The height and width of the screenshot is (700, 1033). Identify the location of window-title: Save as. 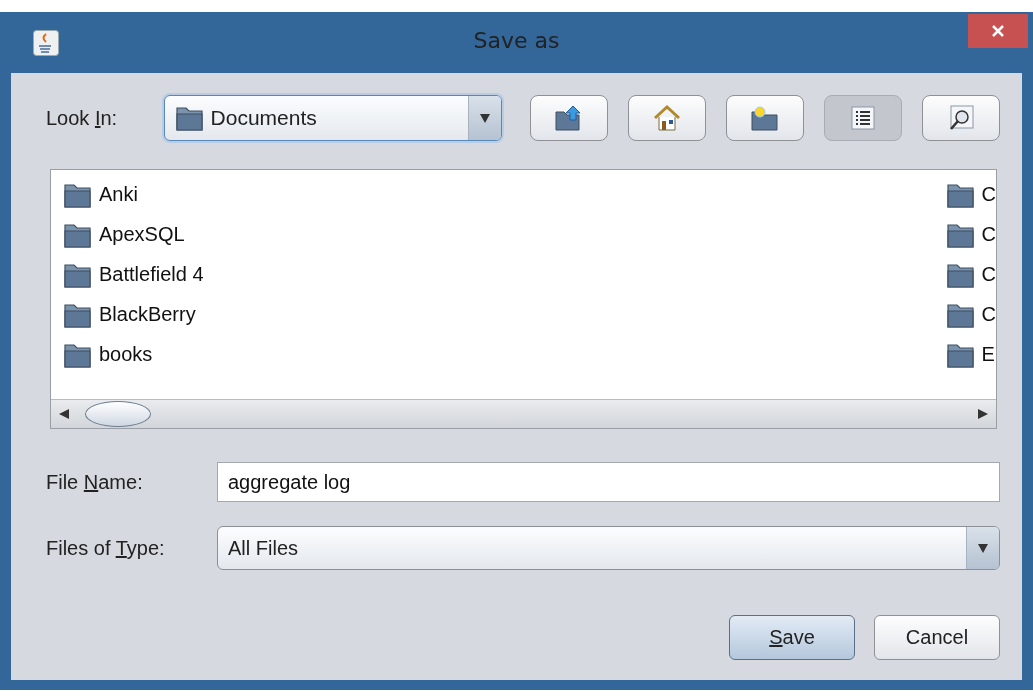
(516, 40).